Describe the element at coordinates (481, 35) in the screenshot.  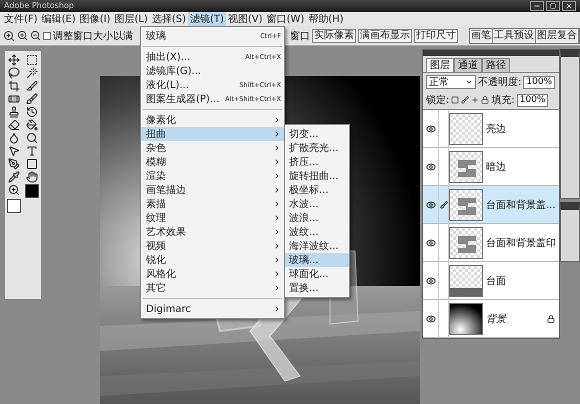
I see `palette-tab: 画笔` at that location.